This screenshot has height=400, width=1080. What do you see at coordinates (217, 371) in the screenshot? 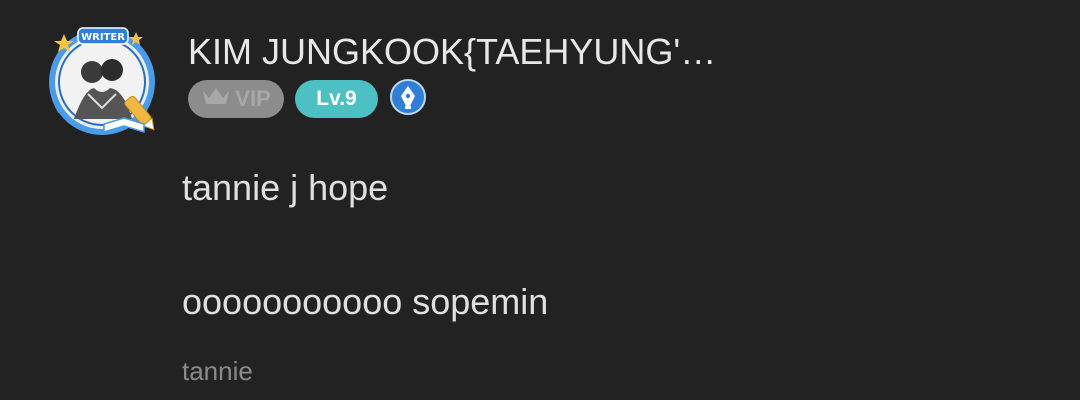
I see `post-caption: tannie` at bounding box center [217, 371].